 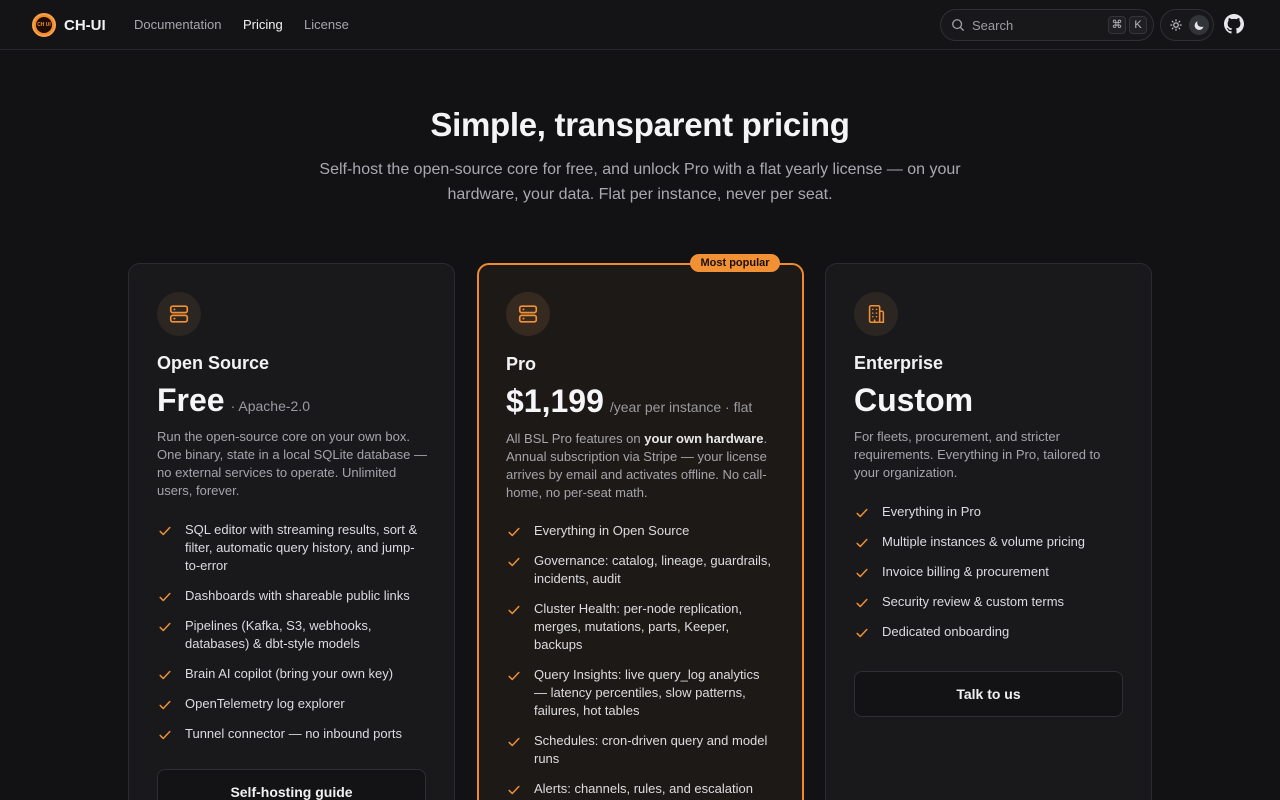 I want to click on price-value: Free, so click(x=191, y=400).